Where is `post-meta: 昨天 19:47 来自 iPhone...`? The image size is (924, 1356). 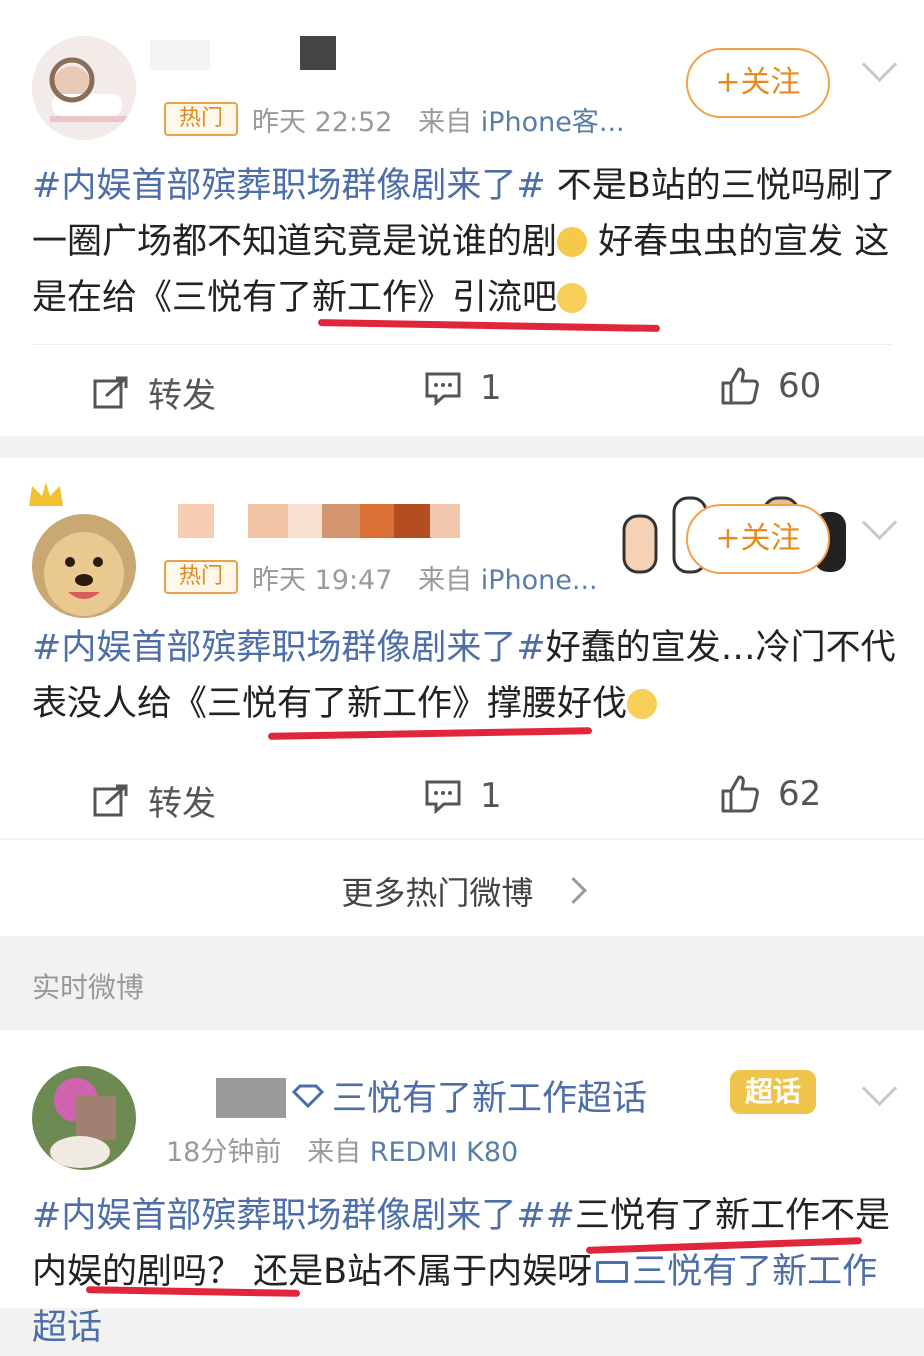
post-meta: 昨天 19:47 来自 iPhone... is located at coordinates (425, 577).